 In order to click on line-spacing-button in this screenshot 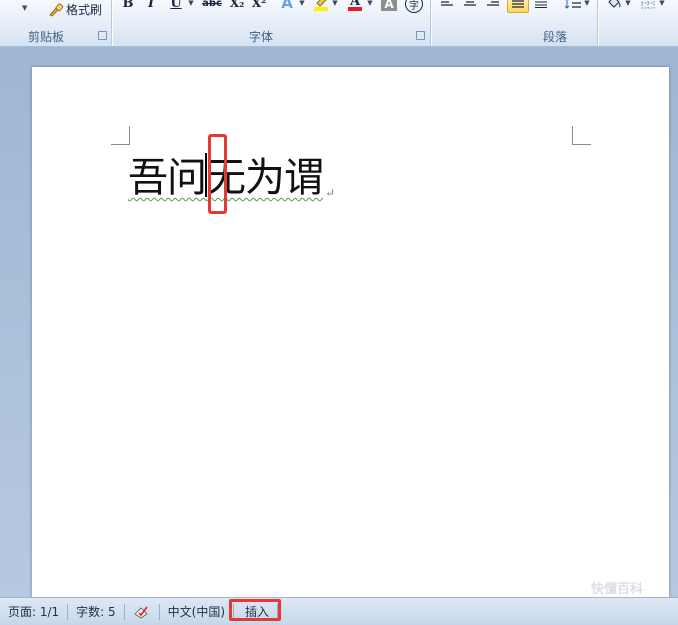, I will do `click(573, 6)`.